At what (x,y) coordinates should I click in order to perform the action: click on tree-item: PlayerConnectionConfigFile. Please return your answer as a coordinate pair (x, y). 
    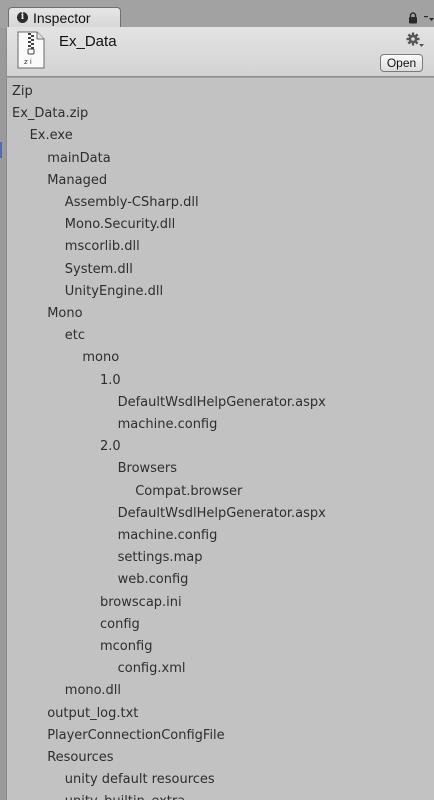
    Looking at the image, I should click on (135, 736).